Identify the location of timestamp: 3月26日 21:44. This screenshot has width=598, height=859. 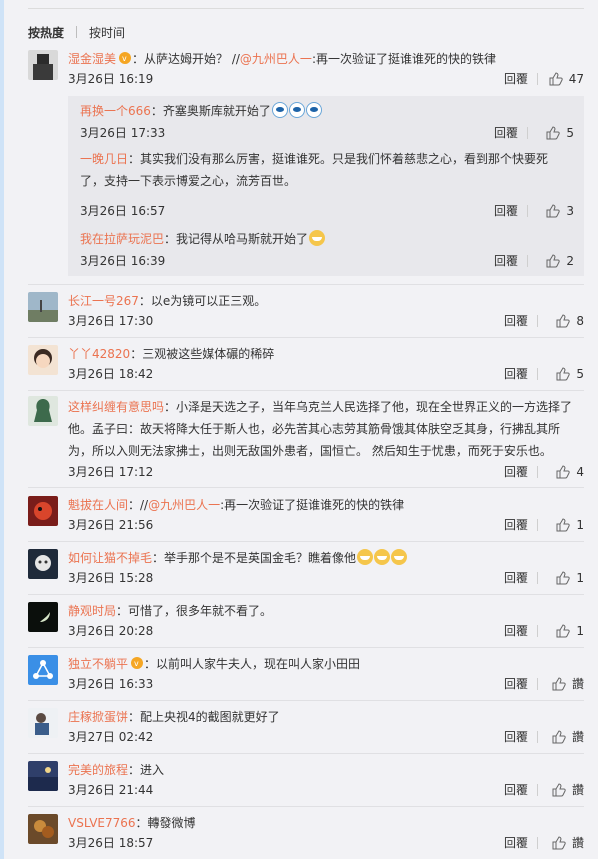
(111, 790).